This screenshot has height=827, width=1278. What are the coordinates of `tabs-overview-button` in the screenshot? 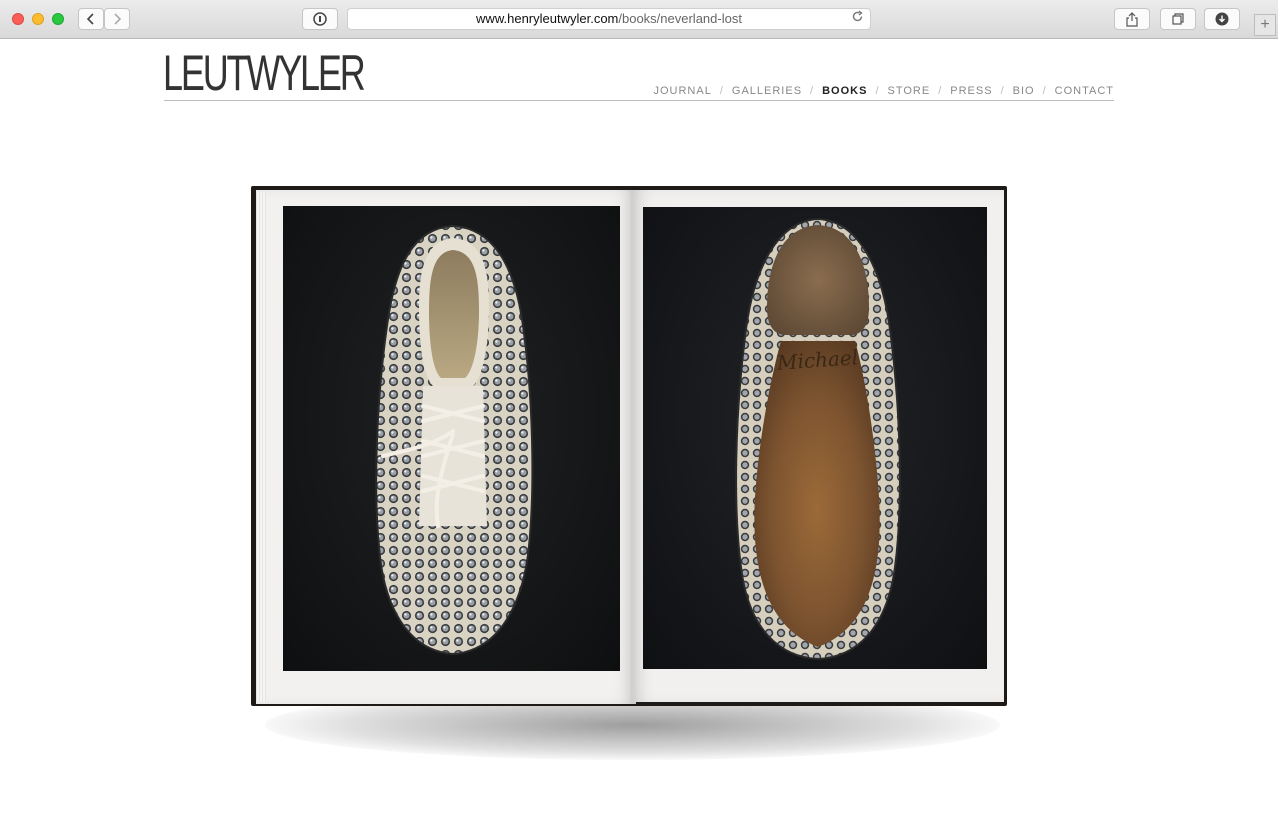 It's located at (1178, 19).